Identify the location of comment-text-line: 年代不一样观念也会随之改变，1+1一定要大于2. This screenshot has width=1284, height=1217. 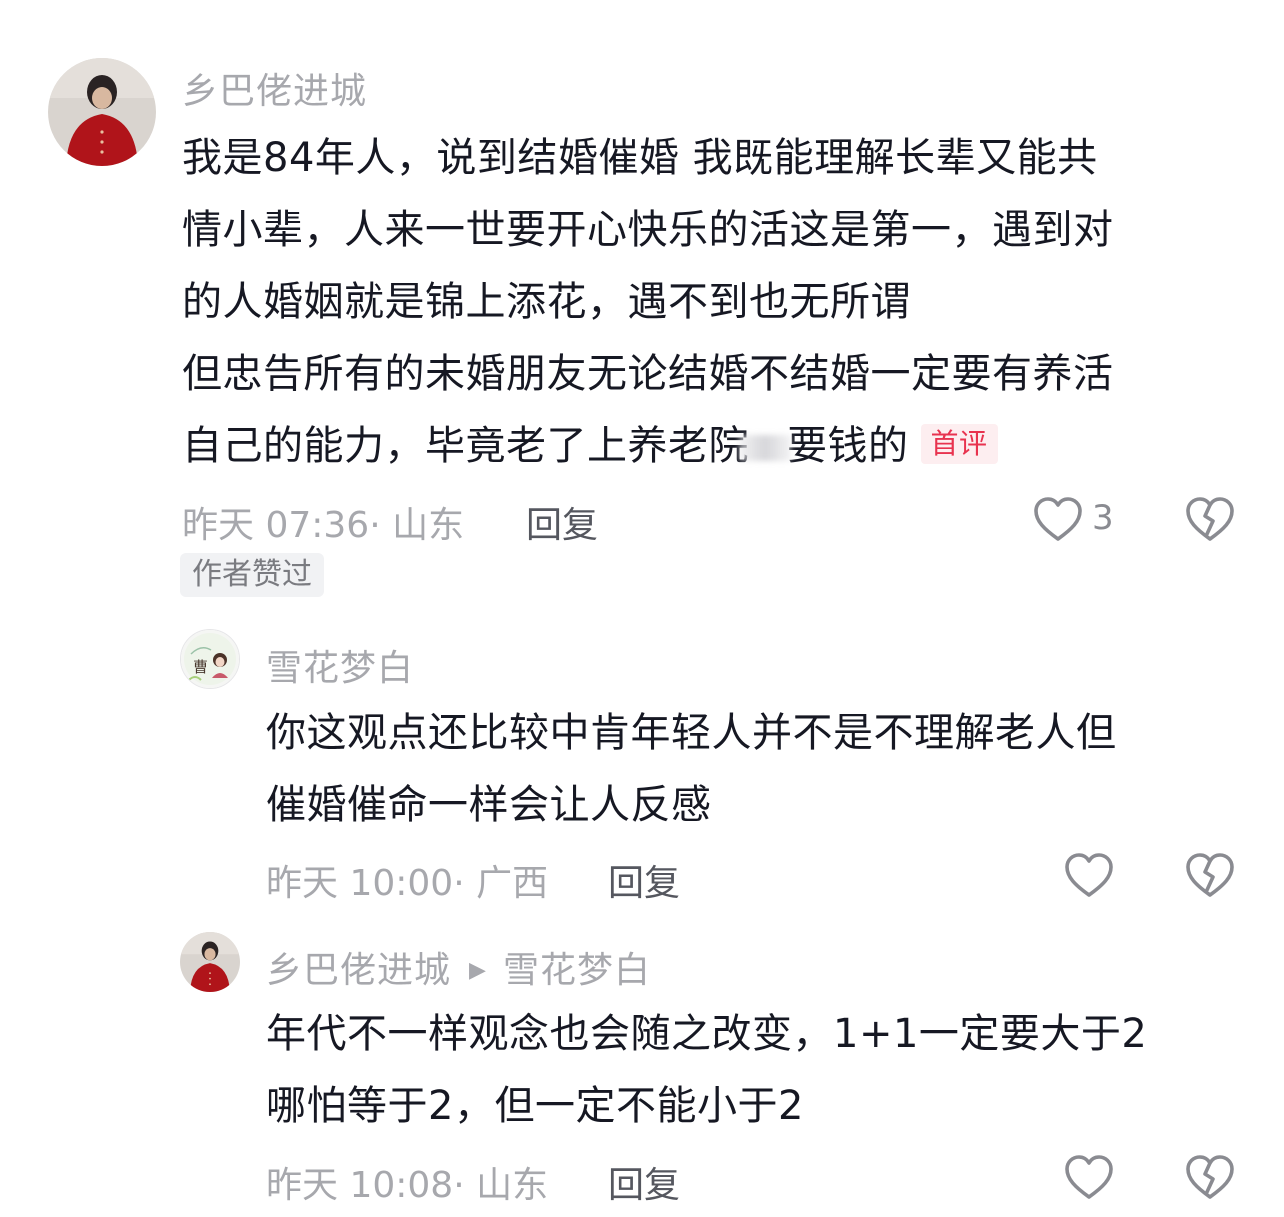
(707, 1034).